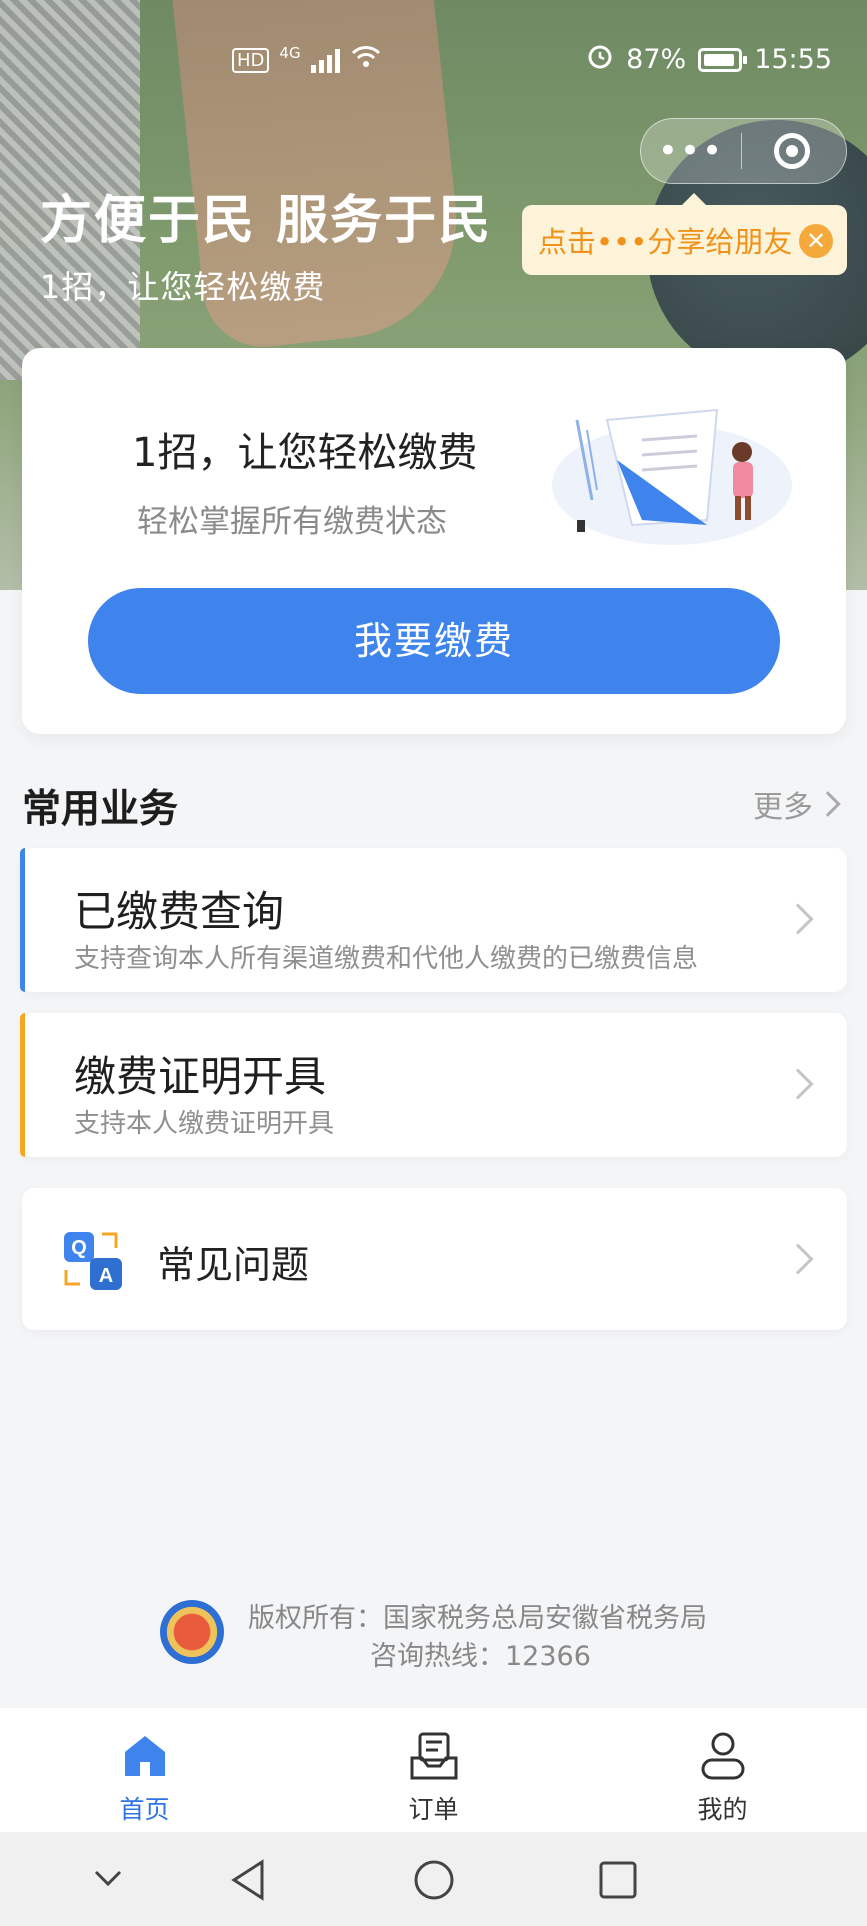 The image size is (867, 1926). What do you see at coordinates (618, 1880) in the screenshot?
I see `recents-icon` at bounding box center [618, 1880].